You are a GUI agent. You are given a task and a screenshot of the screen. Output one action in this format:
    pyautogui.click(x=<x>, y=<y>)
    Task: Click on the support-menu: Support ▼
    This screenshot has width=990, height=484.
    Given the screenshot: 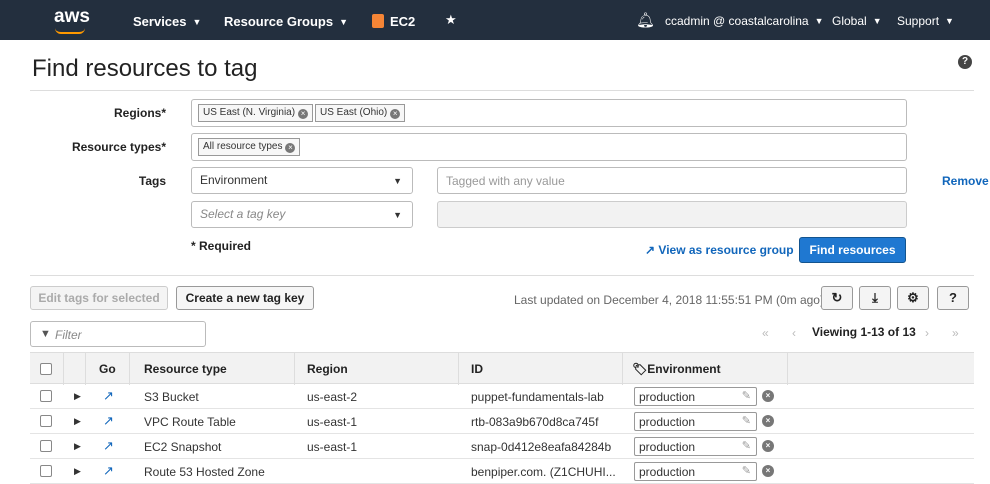 What is the action you would take?
    pyautogui.click(x=925, y=21)
    